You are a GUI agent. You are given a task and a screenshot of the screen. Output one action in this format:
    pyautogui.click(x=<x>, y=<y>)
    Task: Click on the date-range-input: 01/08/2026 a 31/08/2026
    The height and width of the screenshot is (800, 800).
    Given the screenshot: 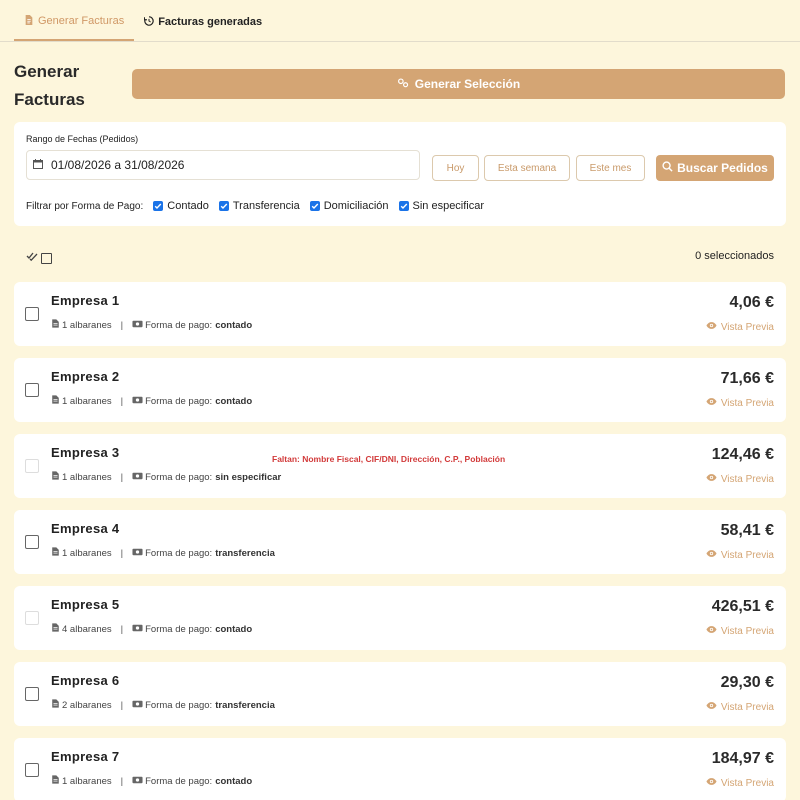 What is the action you would take?
    pyautogui.click(x=223, y=165)
    